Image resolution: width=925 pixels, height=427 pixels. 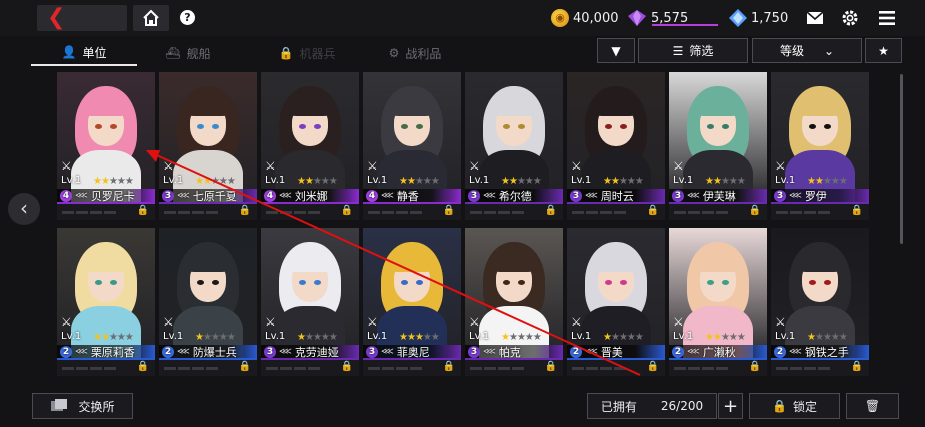 I want to click on exchange-label: 交换所, so click(x=96, y=406).